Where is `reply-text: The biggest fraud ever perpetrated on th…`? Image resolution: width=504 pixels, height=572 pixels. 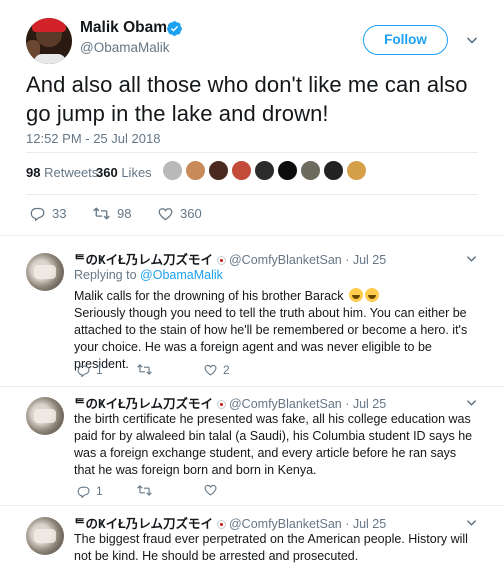
reply-text: The biggest fraud ever perpetrated on th… is located at coordinates (271, 547).